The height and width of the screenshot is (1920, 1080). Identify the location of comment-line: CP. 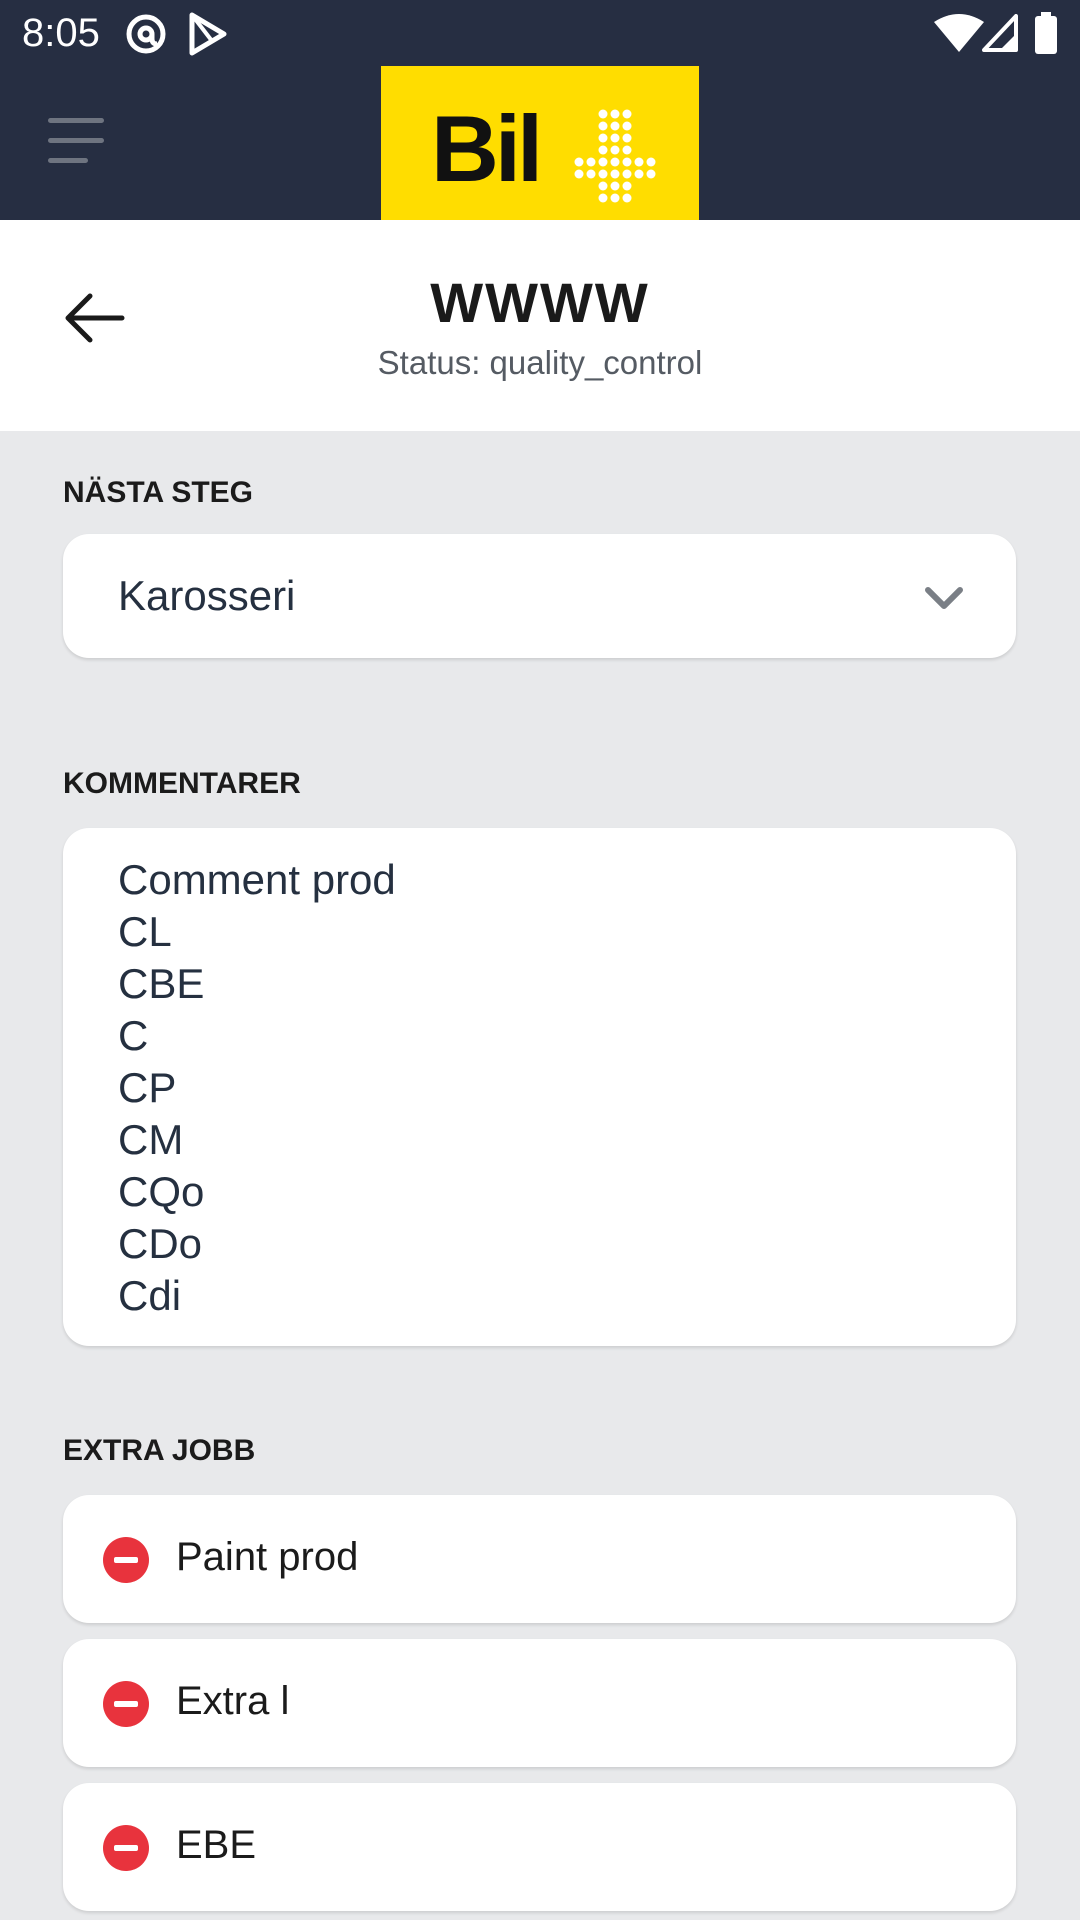
(147, 1087).